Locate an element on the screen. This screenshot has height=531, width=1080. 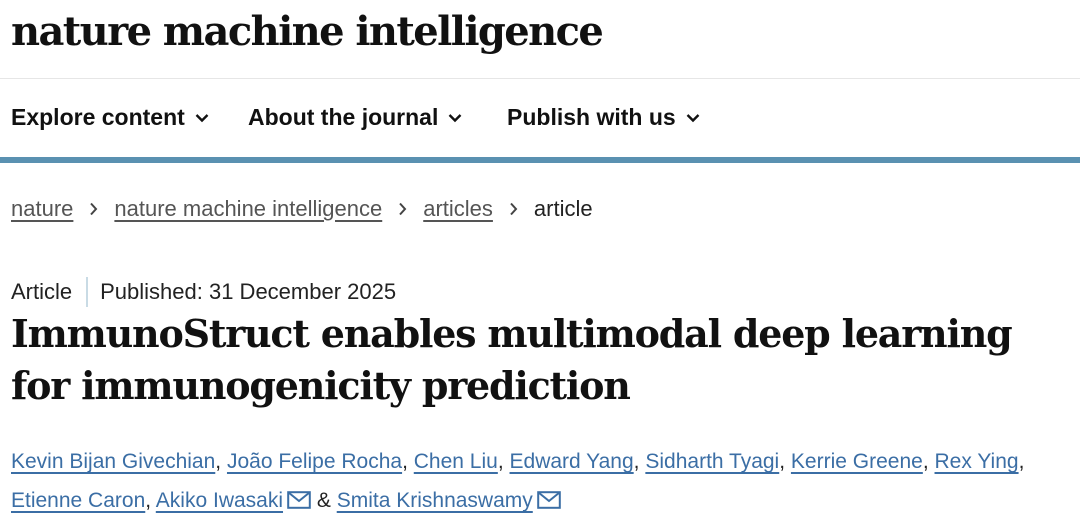
nav-publish-with-us: Publish with us is located at coordinates (603, 117).